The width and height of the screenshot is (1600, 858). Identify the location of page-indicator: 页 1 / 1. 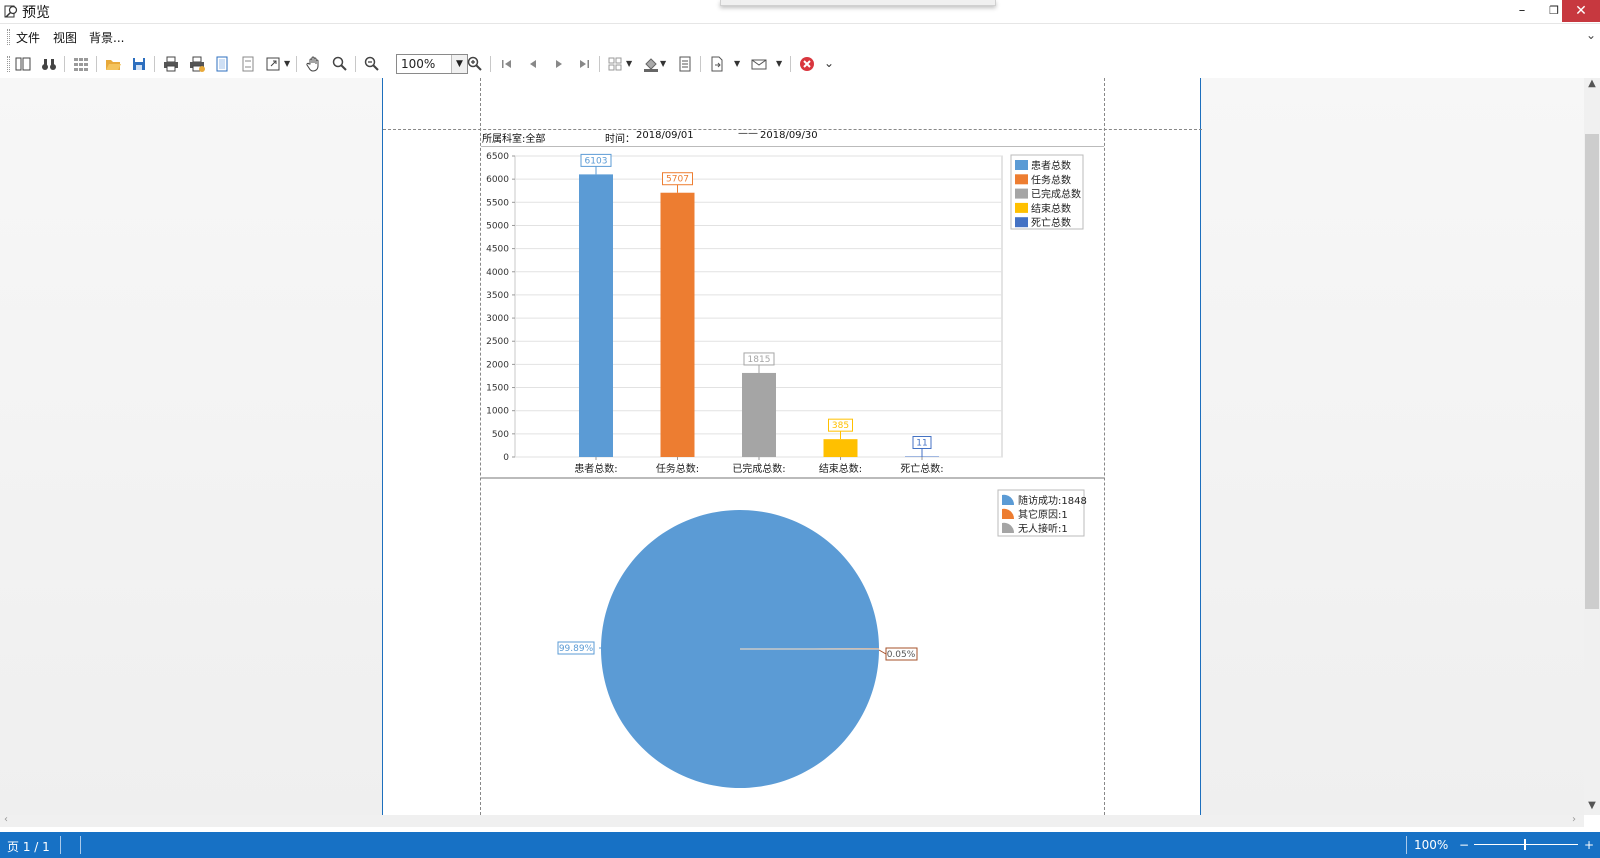
(28, 847).